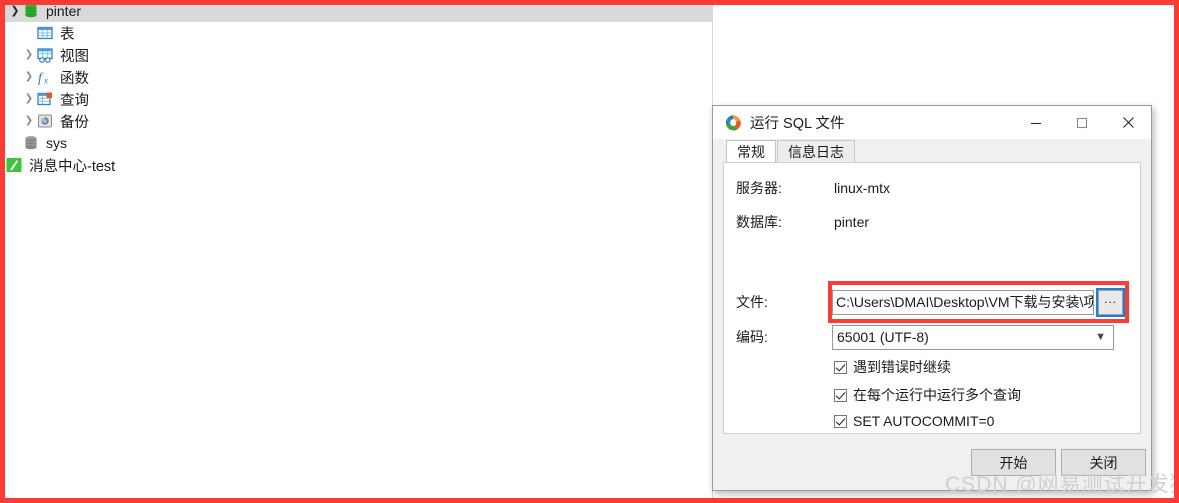 The width and height of the screenshot is (1179, 503). Describe the element at coordinates (56, 143) in the screenshot. I see `tree-item-label: sys` at that location.